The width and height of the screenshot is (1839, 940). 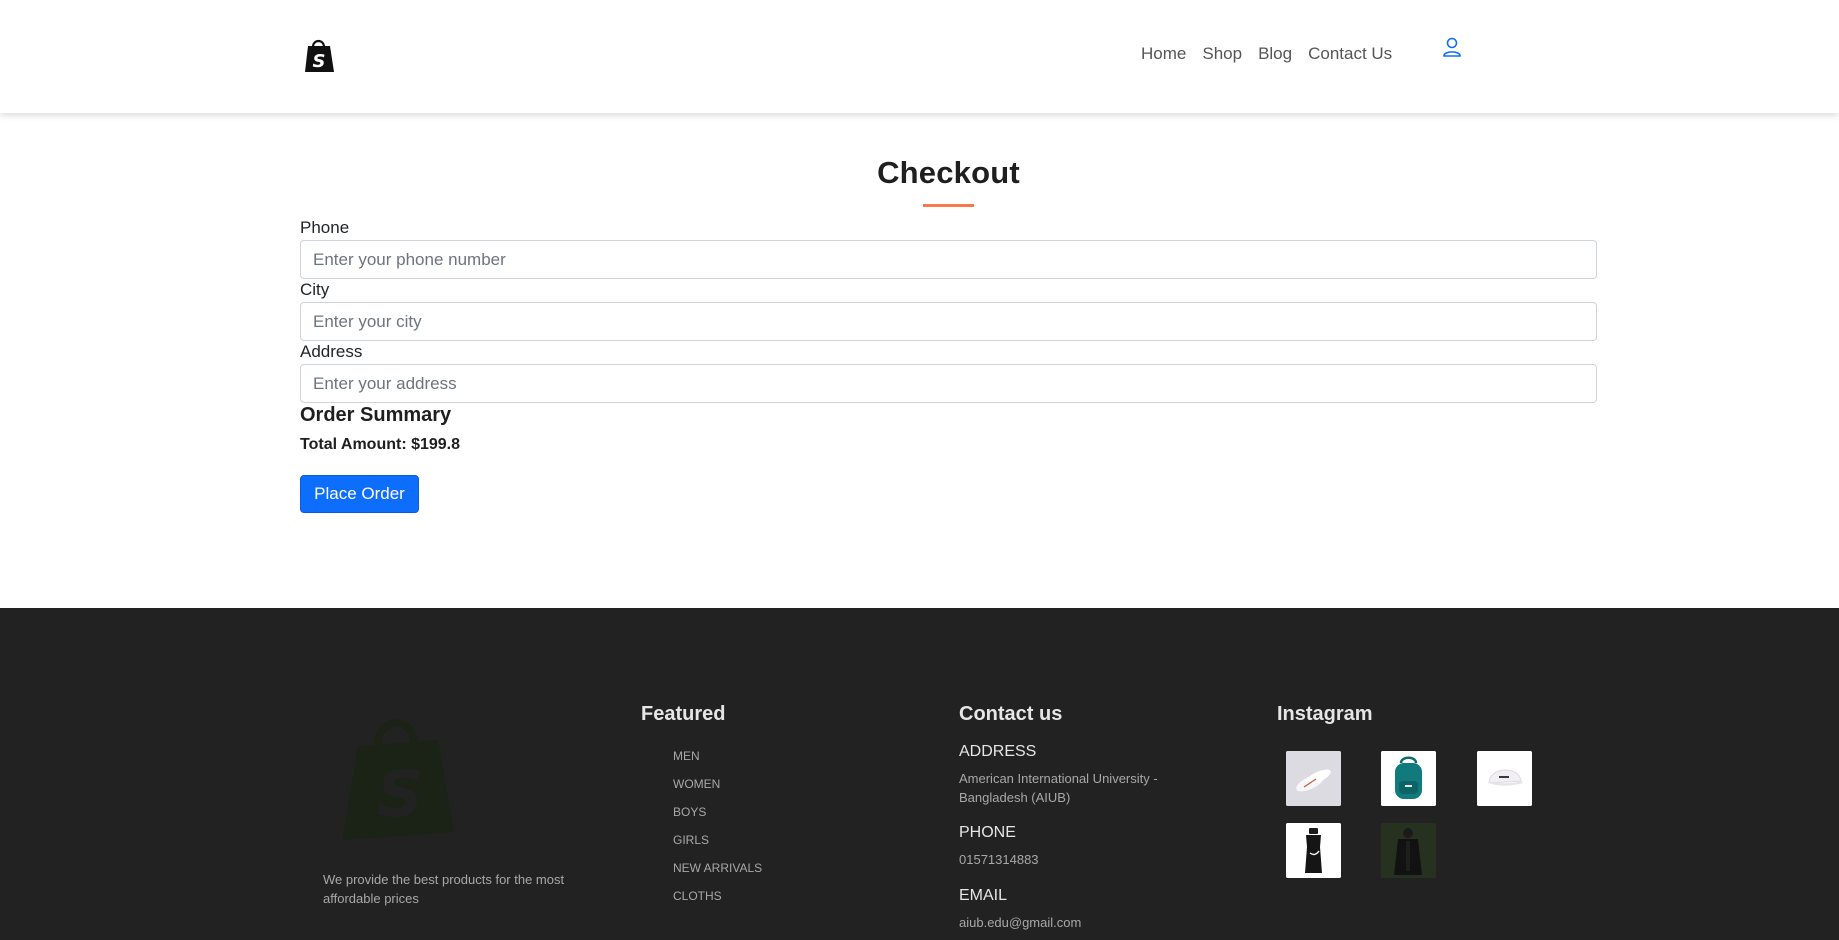 What do you see at coordinates (1275, 54) in the screenshot?
I see `nav-blog: Blog` at bounding box center [1275, 54].